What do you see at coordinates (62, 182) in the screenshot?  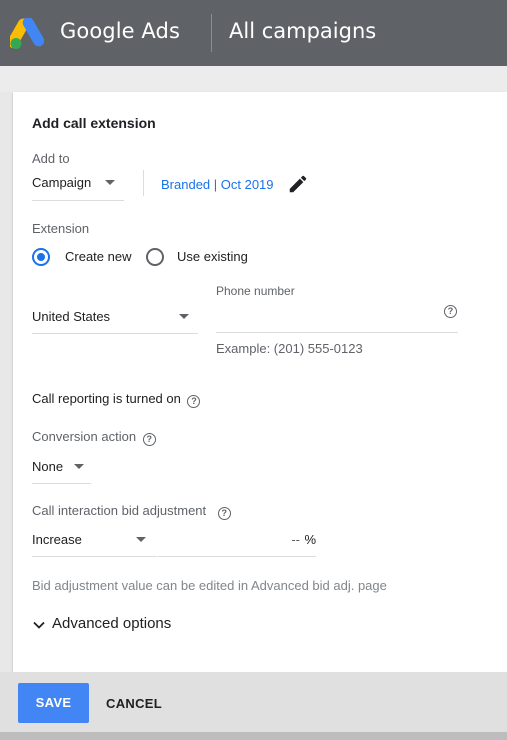 I see `add-to-value: Campaign` at bounding box center [62, 182].